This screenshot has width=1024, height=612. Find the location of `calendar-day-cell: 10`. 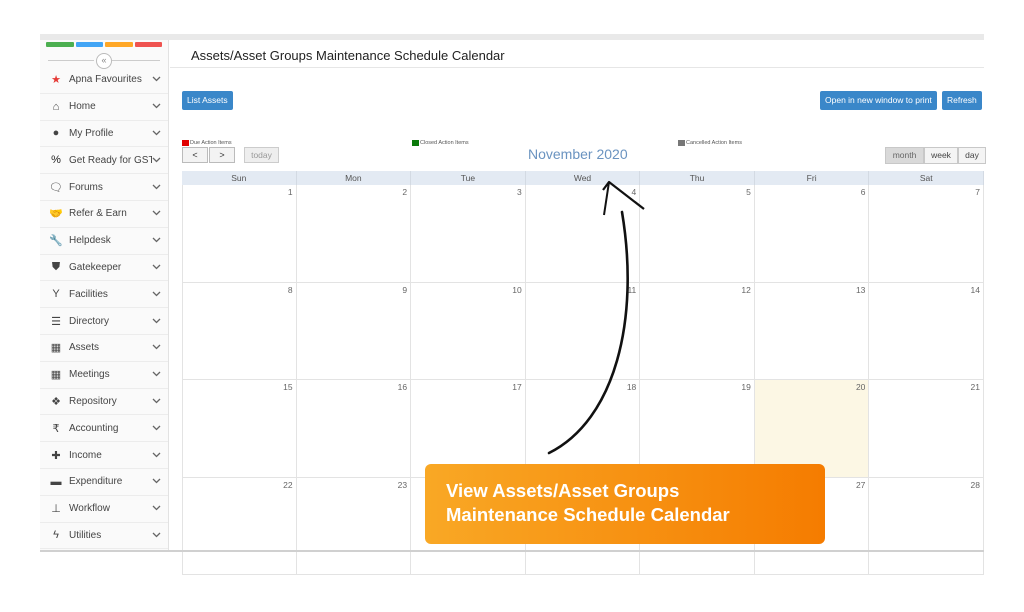

calendar-day-cell: 10 is located at coordinates (468, 330).